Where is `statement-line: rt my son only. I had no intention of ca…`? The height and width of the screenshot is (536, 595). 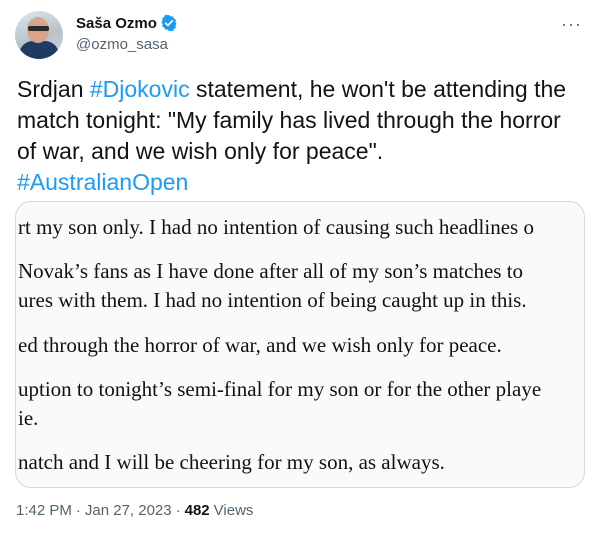
statement-line: rt my son only. I had no intention of ca… is located at coordinates (276, 227).